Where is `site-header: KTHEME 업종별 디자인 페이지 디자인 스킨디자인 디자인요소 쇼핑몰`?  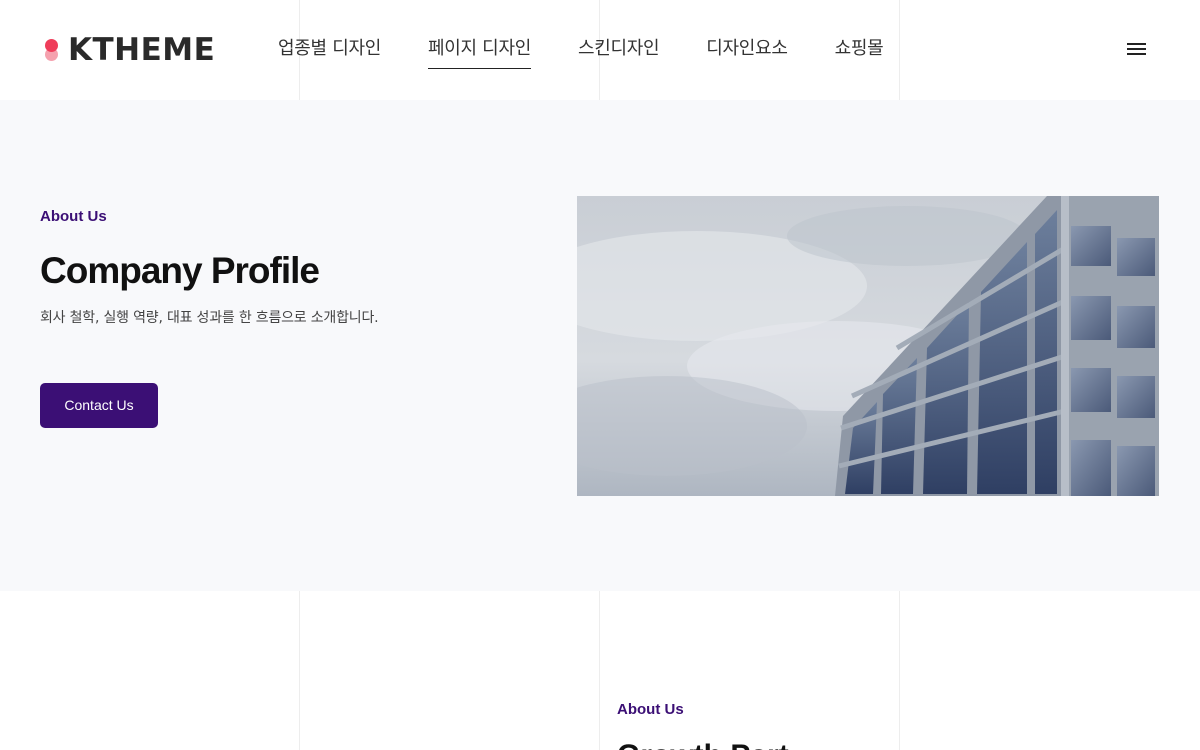
site-header: KTHEME 업종별 디자인 페이지 디자인 스킨디자인 디자인요소 쇼핑몰 is located at coordinates (600, 50).